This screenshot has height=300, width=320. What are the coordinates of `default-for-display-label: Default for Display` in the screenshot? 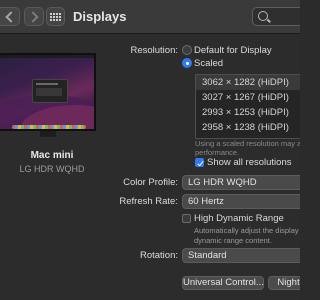 It's located at (233, 50).